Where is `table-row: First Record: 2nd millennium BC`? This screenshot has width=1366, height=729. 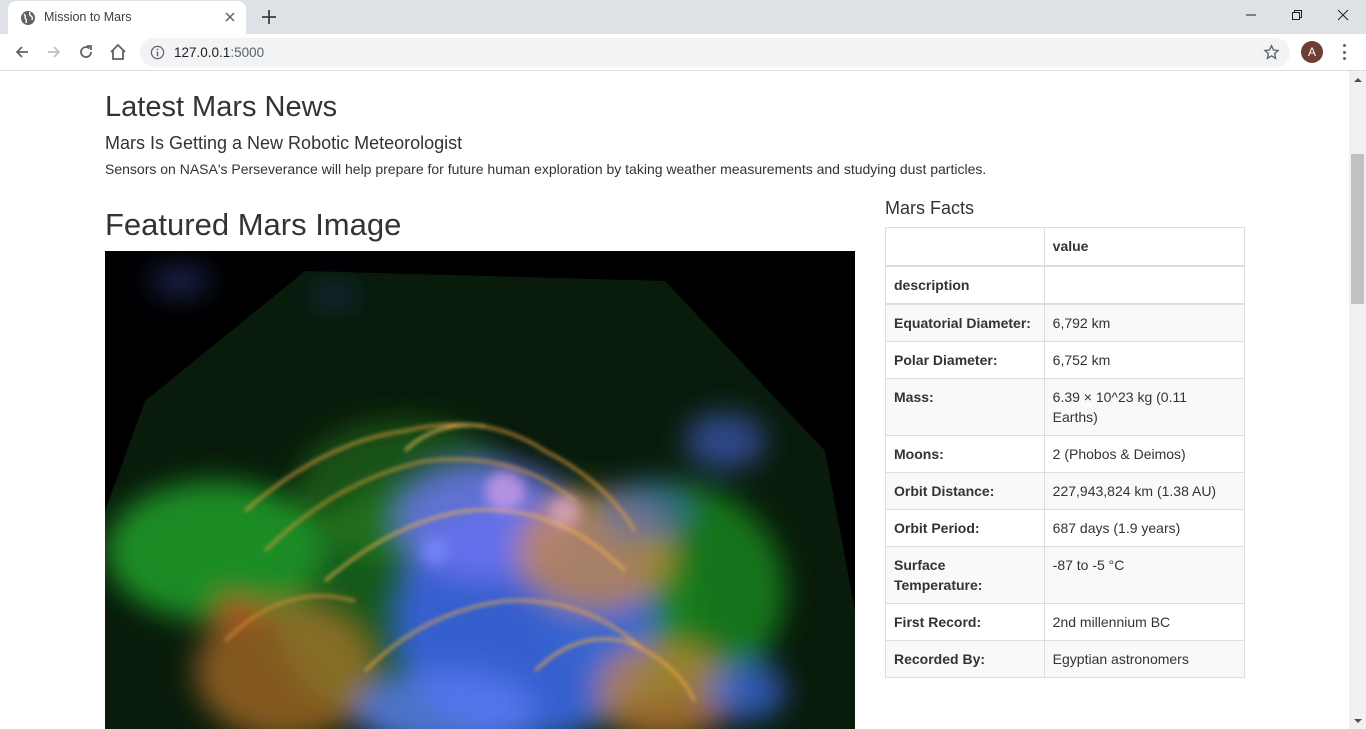 table-row: First Record: 2nd millennium BC is located at coordinates (1065, 621).